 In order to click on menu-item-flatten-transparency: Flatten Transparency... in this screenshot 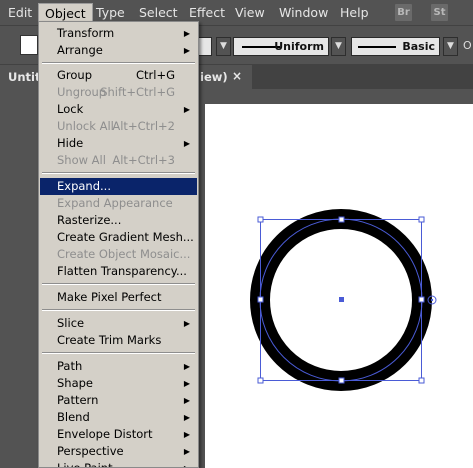, I will do `click(118, 271)`.